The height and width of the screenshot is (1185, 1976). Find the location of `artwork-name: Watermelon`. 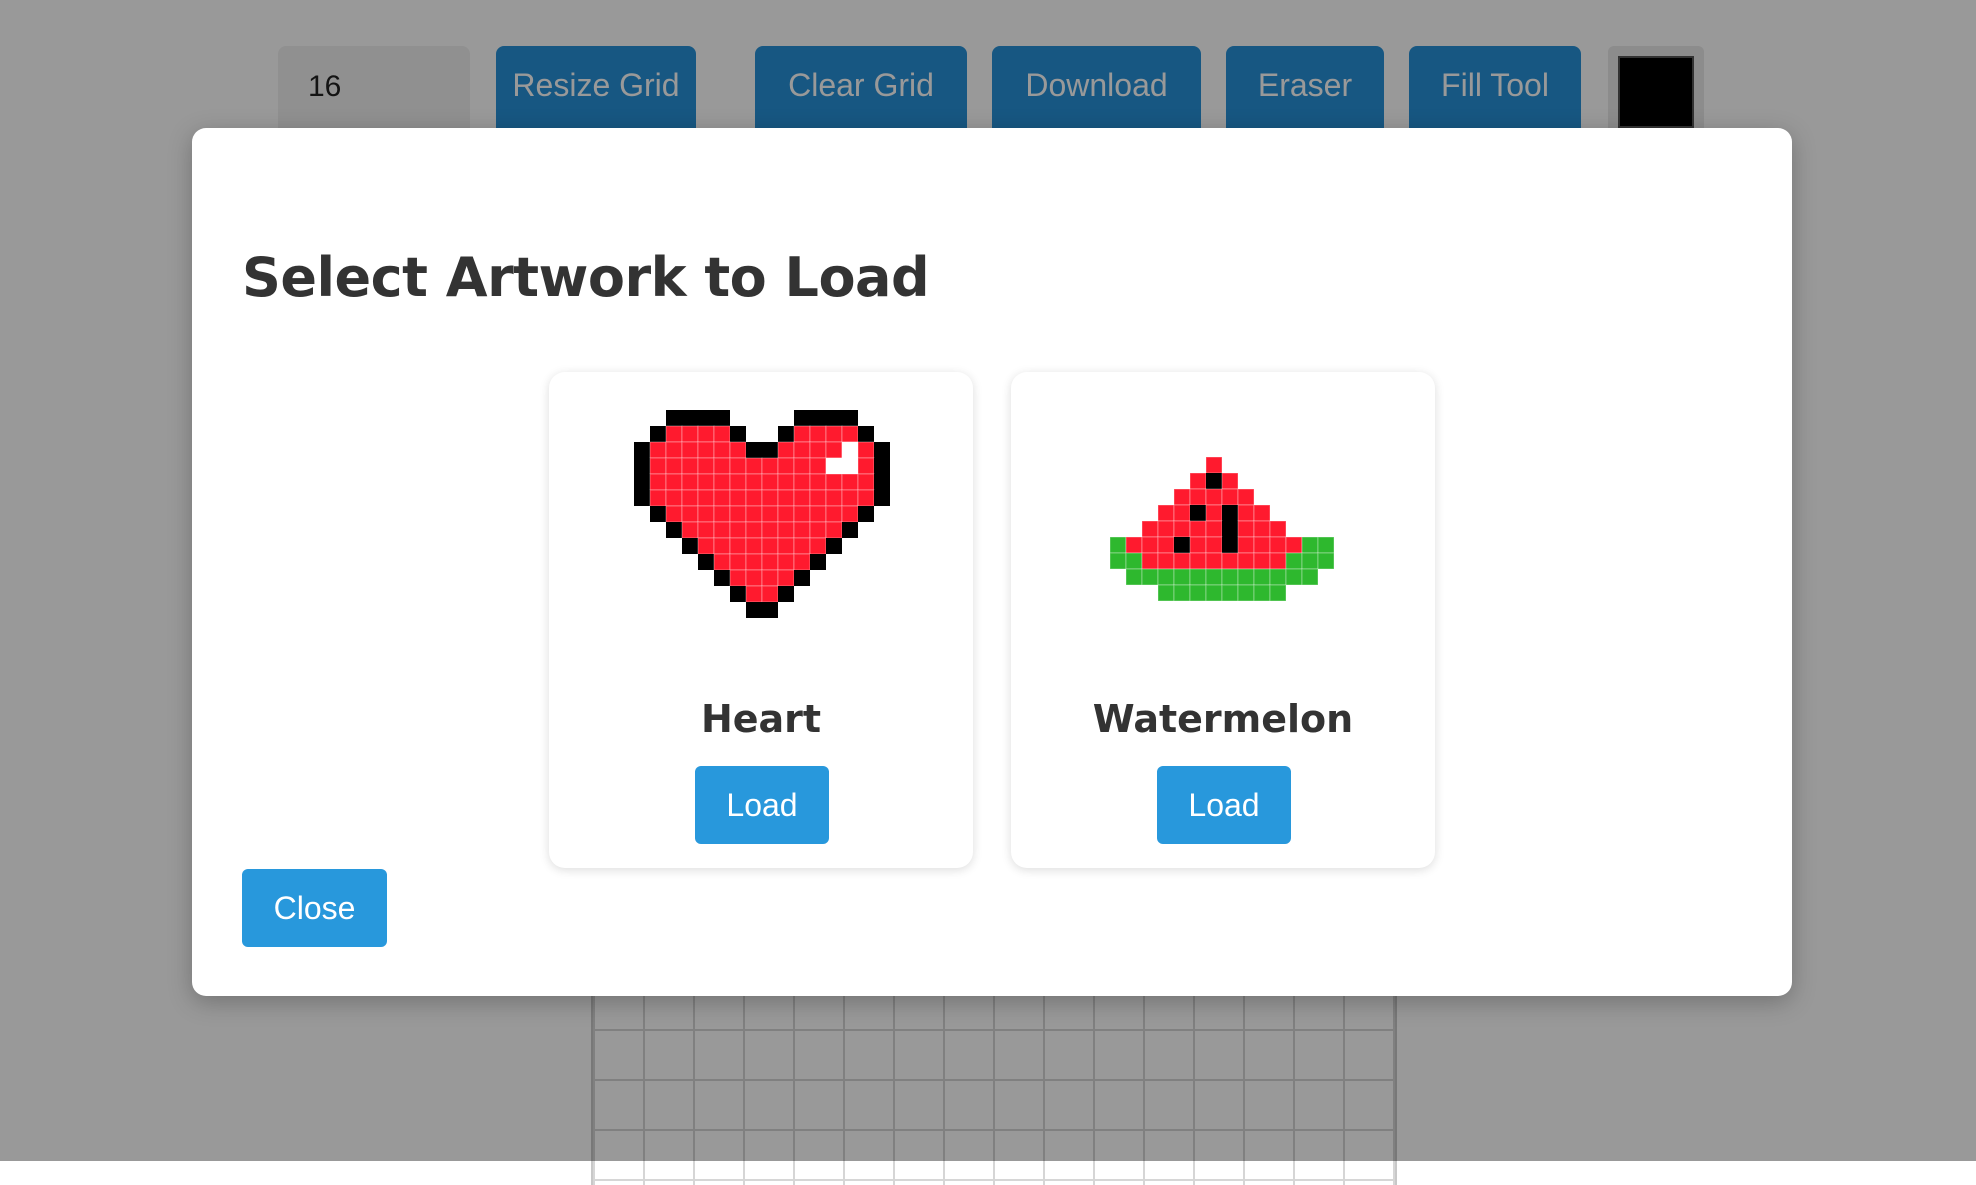

artwork-name: Watermelon is located at coordinates (1223, 719).